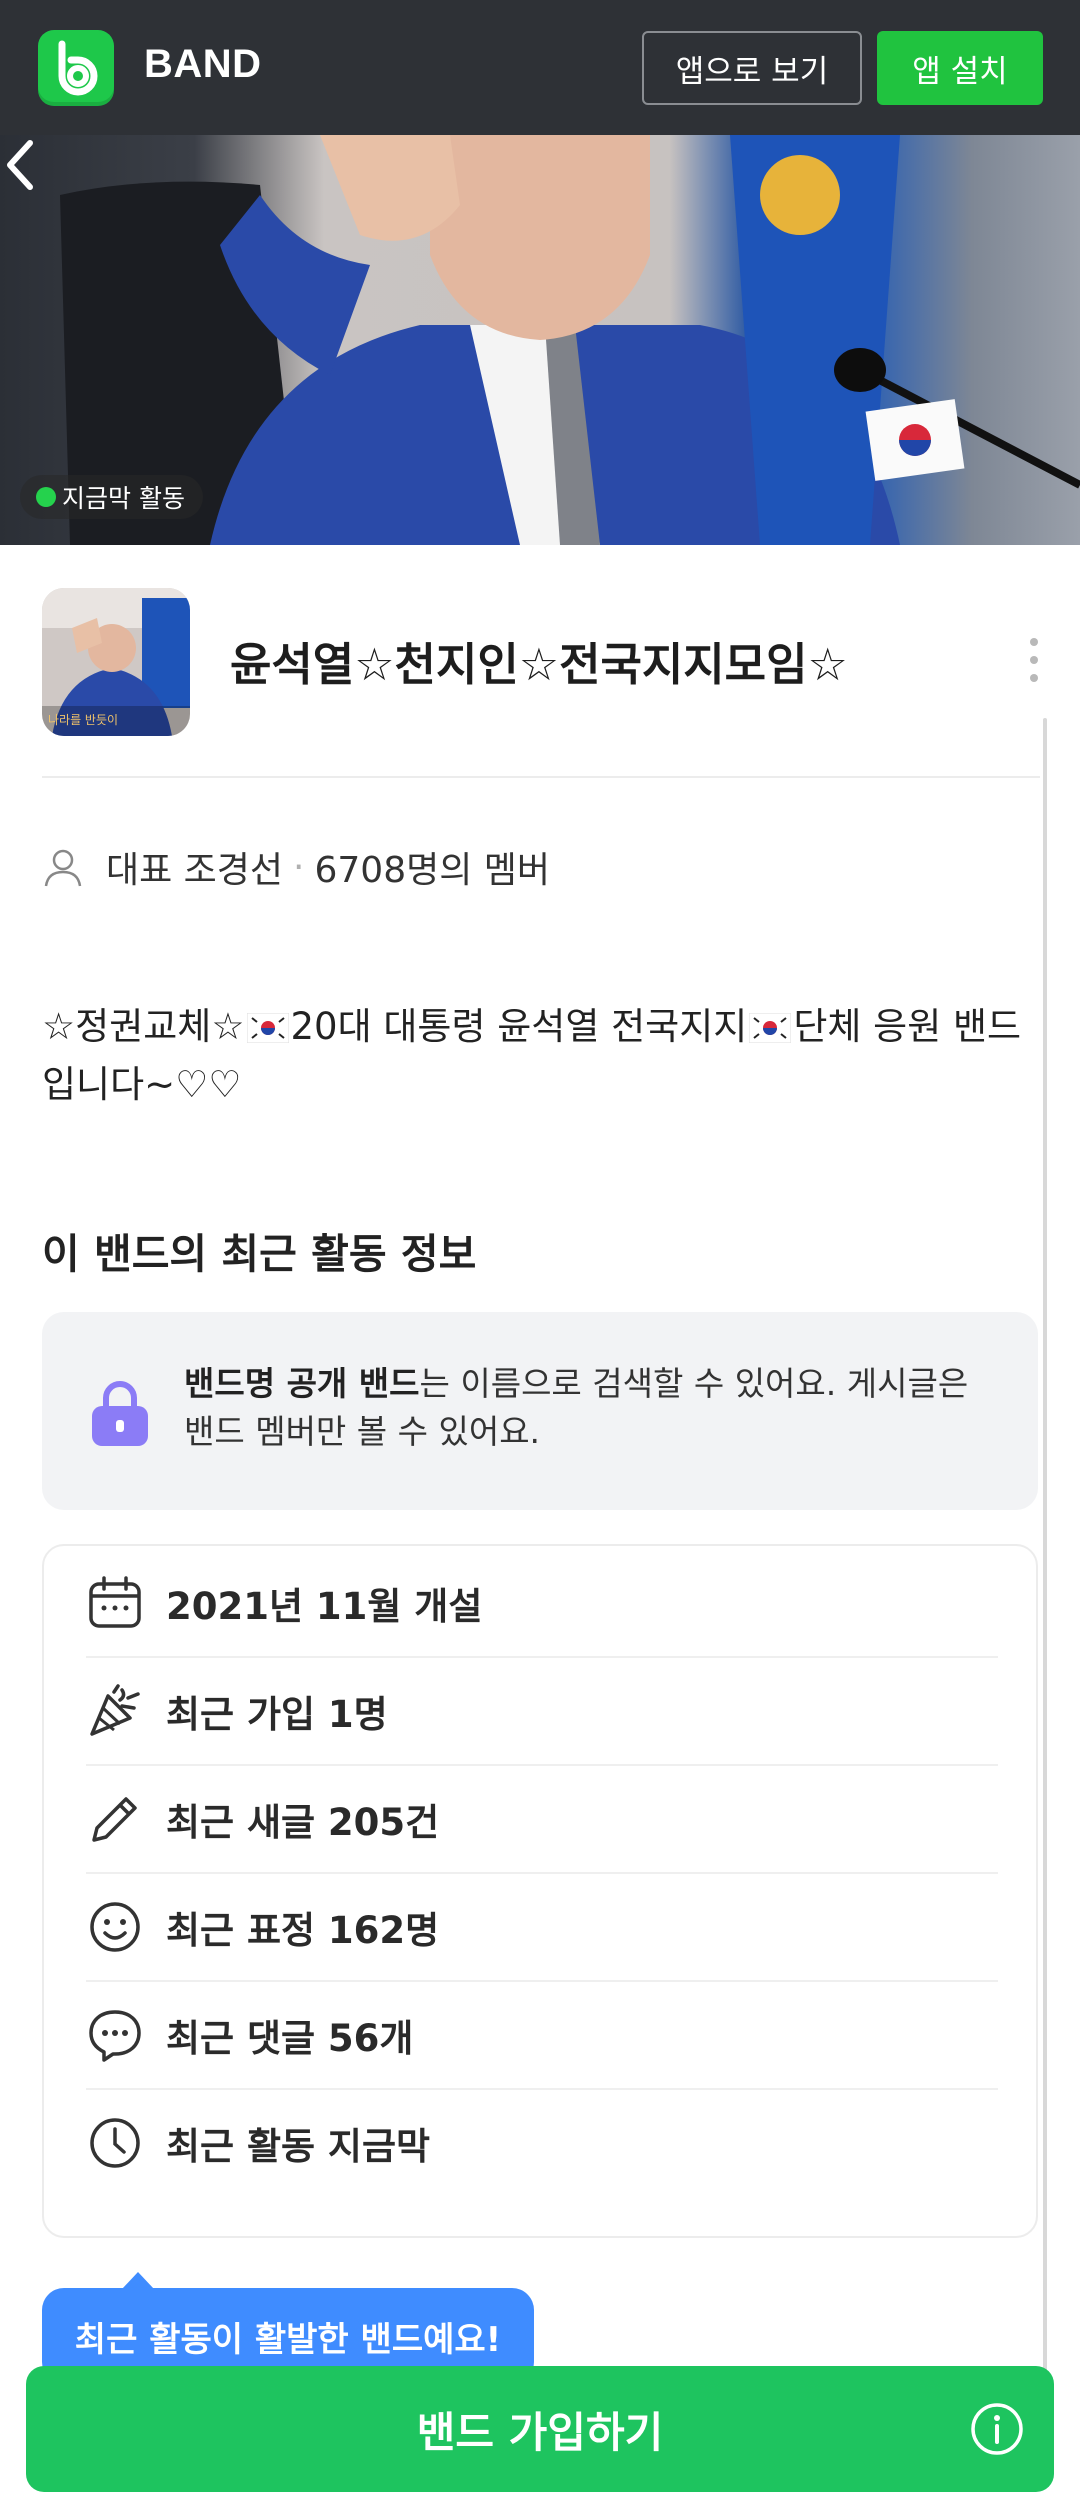  I want to click on tooltip-arrow, so click(138, 2280).